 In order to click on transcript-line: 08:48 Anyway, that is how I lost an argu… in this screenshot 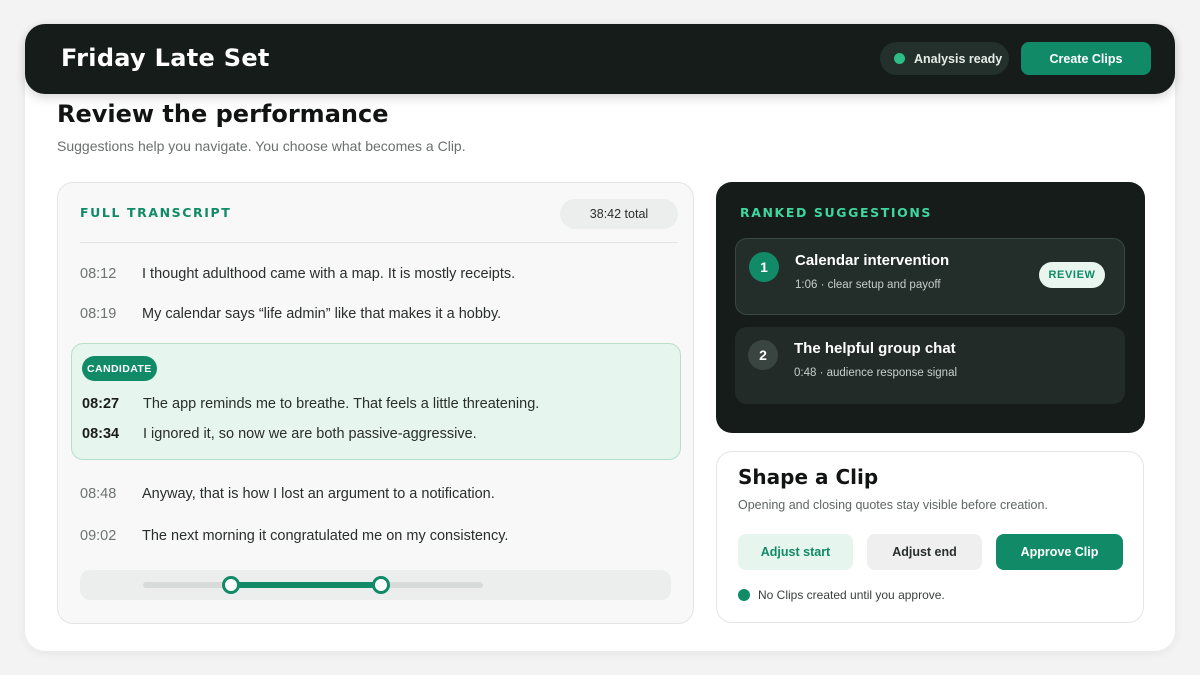, I will do `click(287, 494)`.